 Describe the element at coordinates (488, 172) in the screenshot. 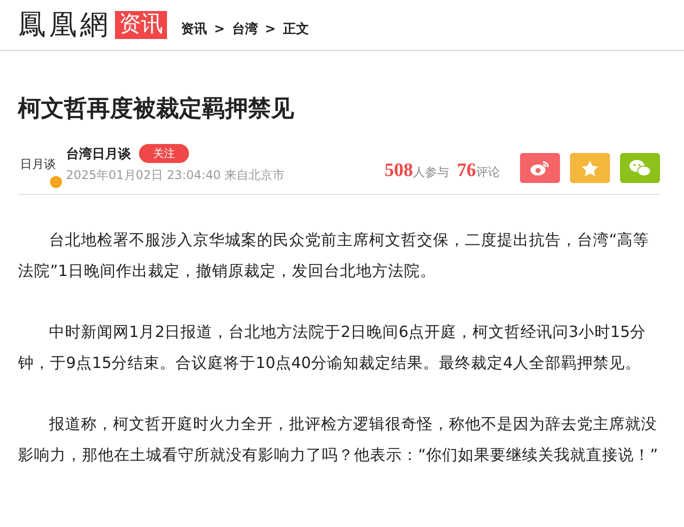

I see `stat-label: 评论` at that location.